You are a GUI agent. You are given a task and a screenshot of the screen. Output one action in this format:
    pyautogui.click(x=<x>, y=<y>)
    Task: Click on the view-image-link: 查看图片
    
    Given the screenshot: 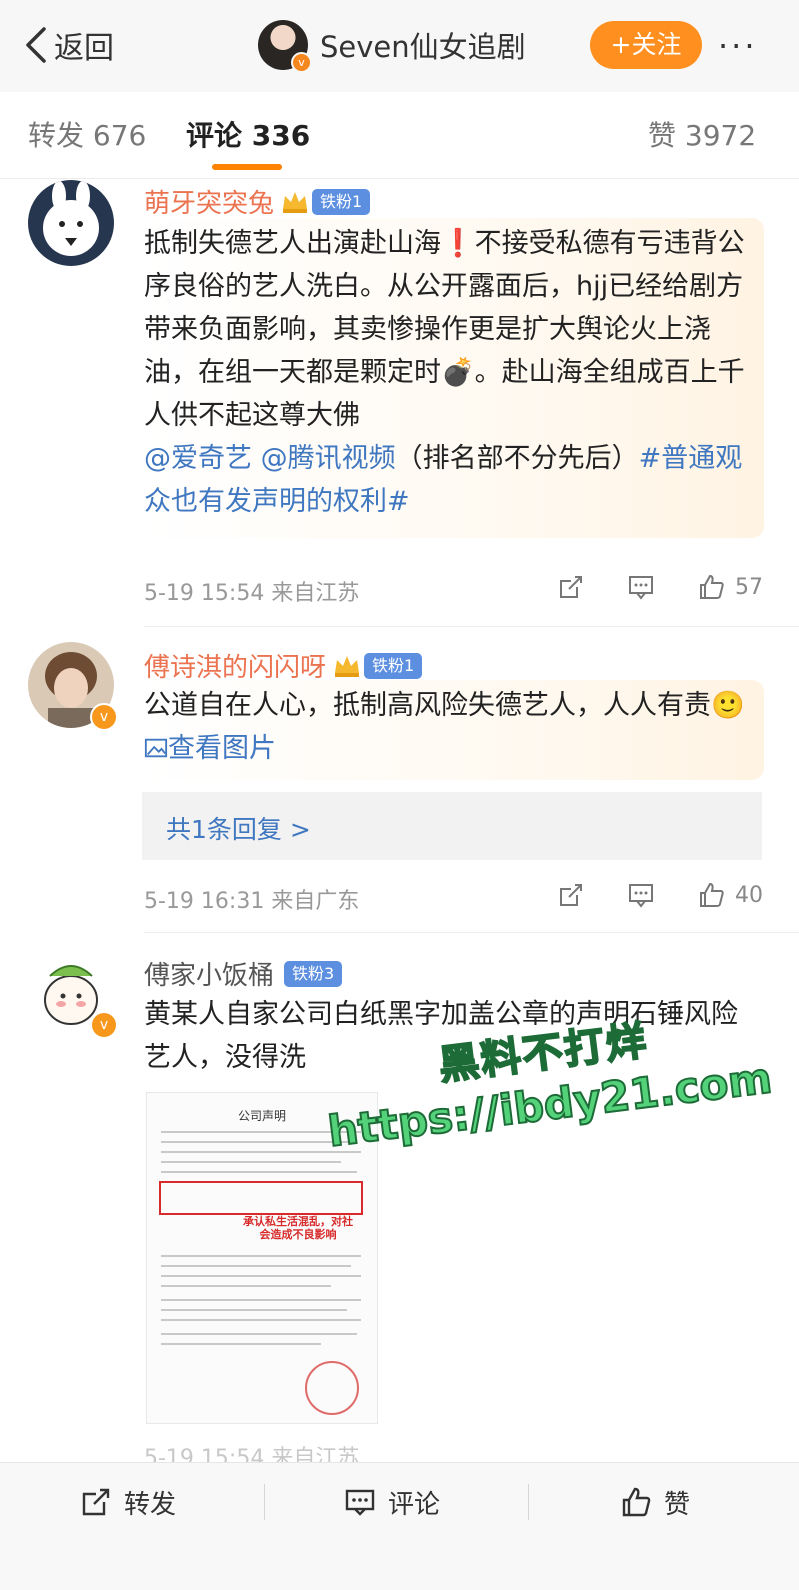 What is the action you would take?
    pyautogui.click(x=210, y=748)
    